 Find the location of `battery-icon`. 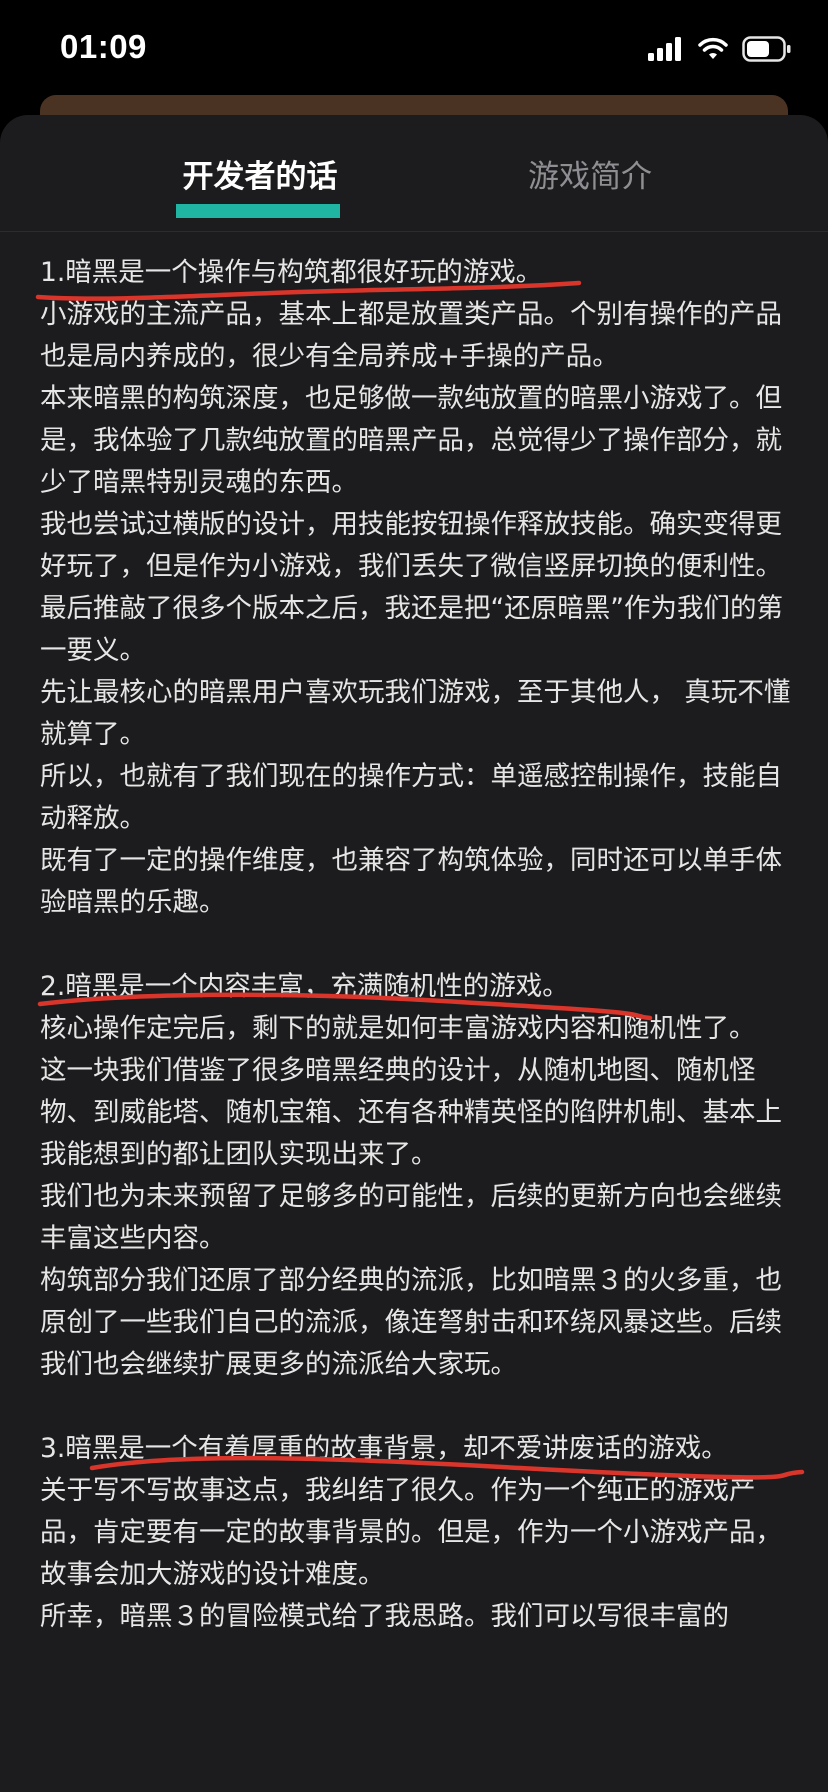

battery-icon is located at coordinates (767, 51).